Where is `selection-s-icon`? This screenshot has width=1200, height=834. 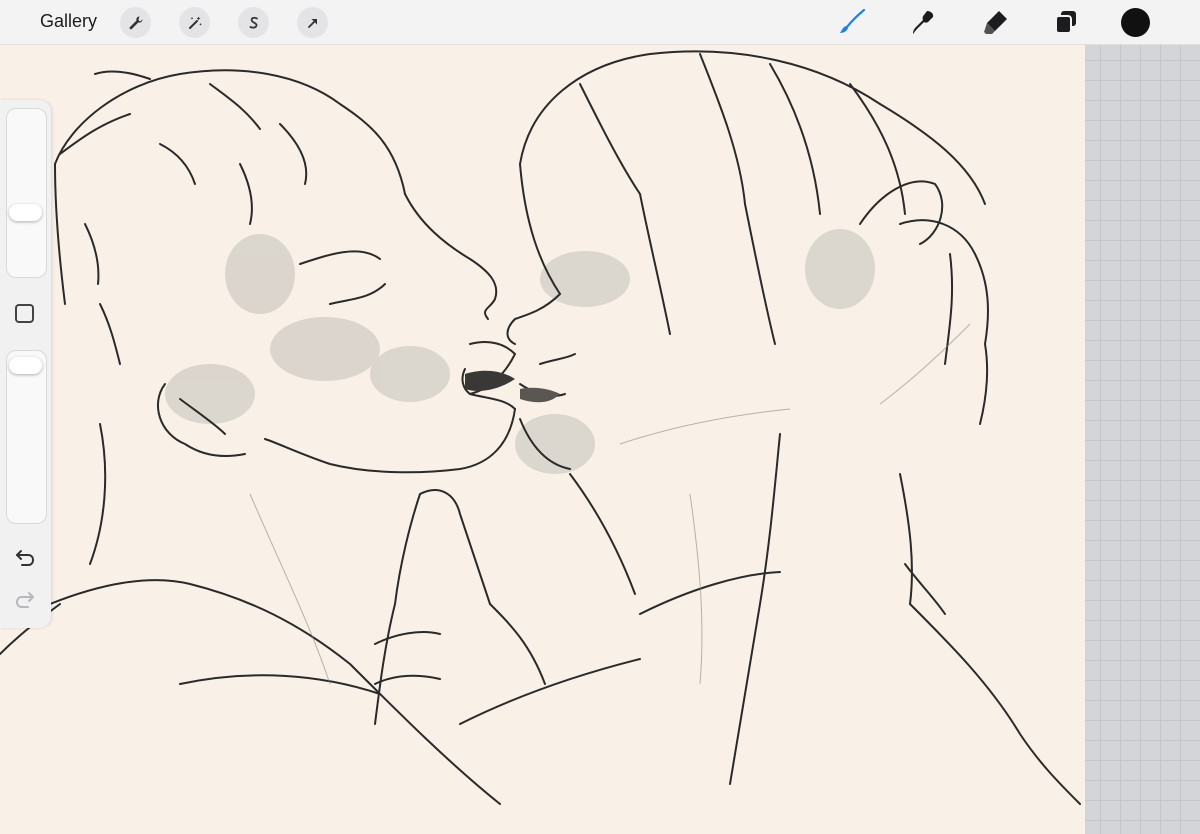
selection-s-icon is located at coordinates (253, 22).